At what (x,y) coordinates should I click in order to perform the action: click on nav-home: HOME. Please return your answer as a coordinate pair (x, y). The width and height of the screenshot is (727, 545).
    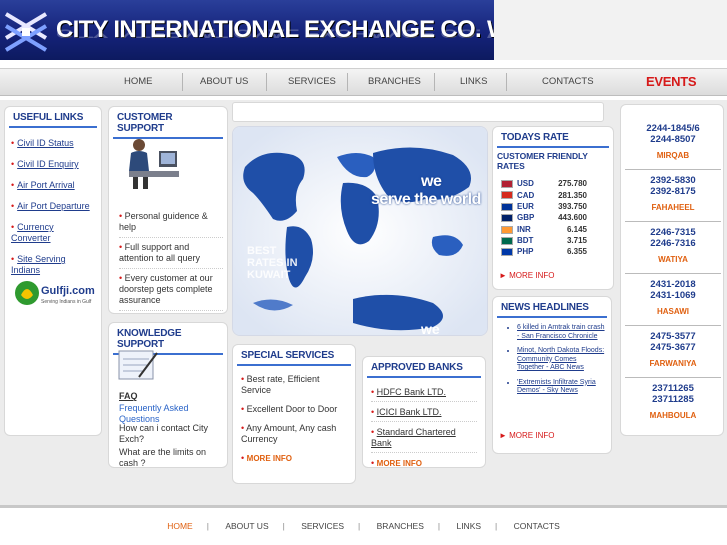
    Looking at the image, I should click on (138, 81).